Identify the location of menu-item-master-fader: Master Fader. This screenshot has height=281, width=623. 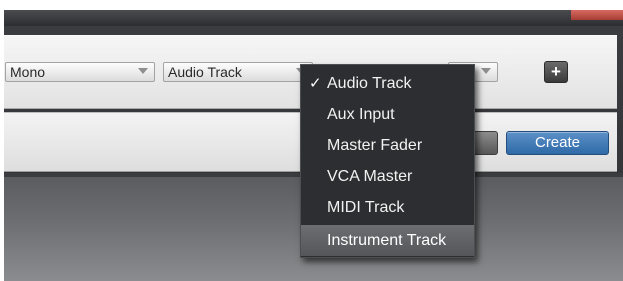
(387, 145).